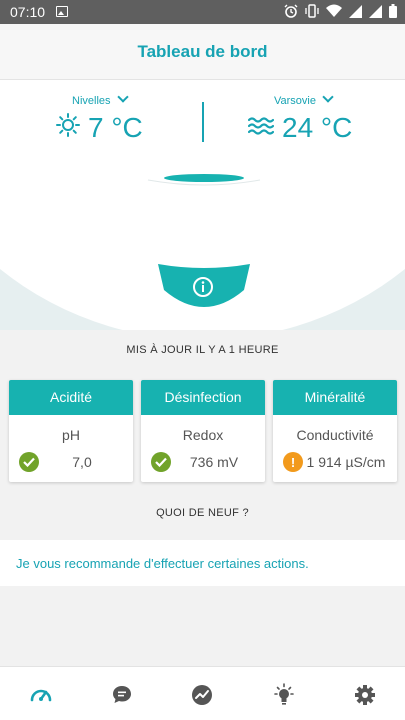 This screenshot has width=405, height=720. I want to click on page-title: Tableau de bord, so click(202, 51).